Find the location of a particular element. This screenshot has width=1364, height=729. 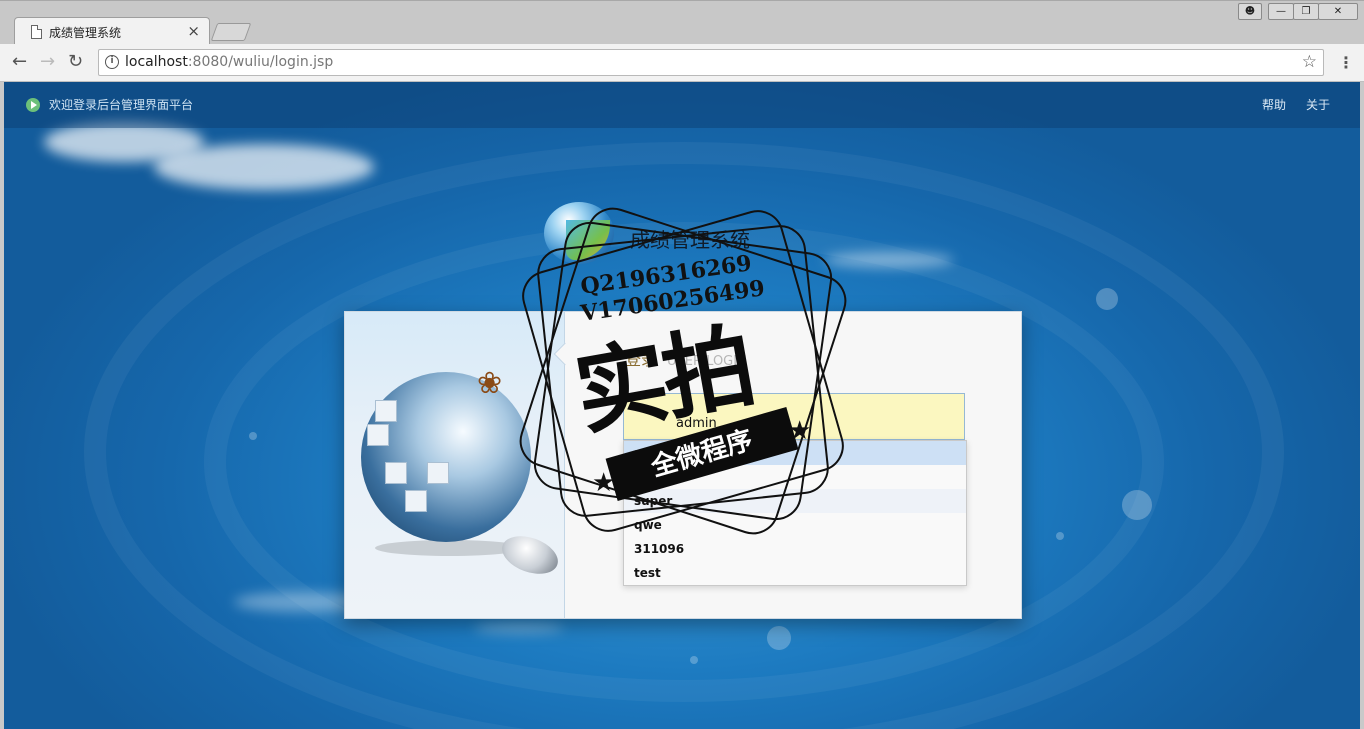

system-title: 成绩管理系统 is located at coordinates (690, 240).